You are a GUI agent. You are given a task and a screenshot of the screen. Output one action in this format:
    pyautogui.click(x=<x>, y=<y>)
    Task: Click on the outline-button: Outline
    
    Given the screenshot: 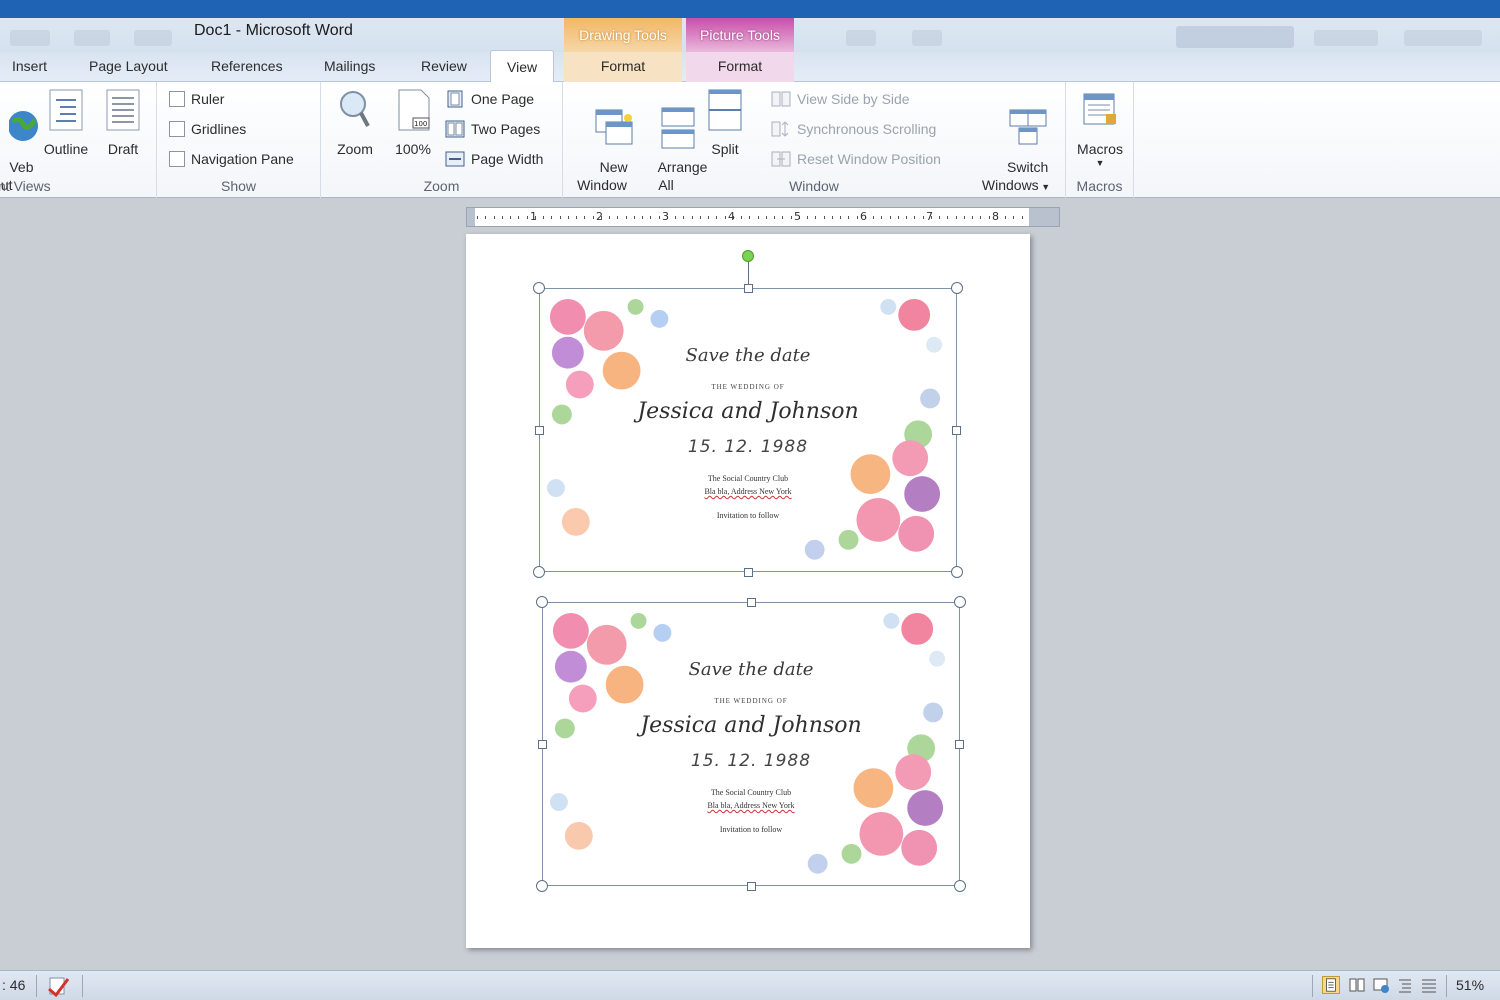 What is the action you would take?
    pyautogui.click(x=66, y=123)
    